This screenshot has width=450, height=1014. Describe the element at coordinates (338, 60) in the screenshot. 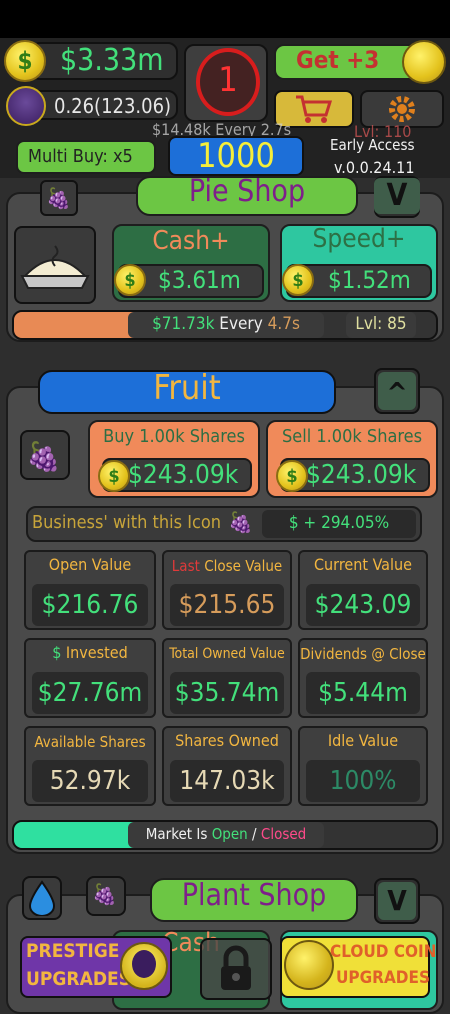

I see `get-bonus-label: Get +3` at that location.